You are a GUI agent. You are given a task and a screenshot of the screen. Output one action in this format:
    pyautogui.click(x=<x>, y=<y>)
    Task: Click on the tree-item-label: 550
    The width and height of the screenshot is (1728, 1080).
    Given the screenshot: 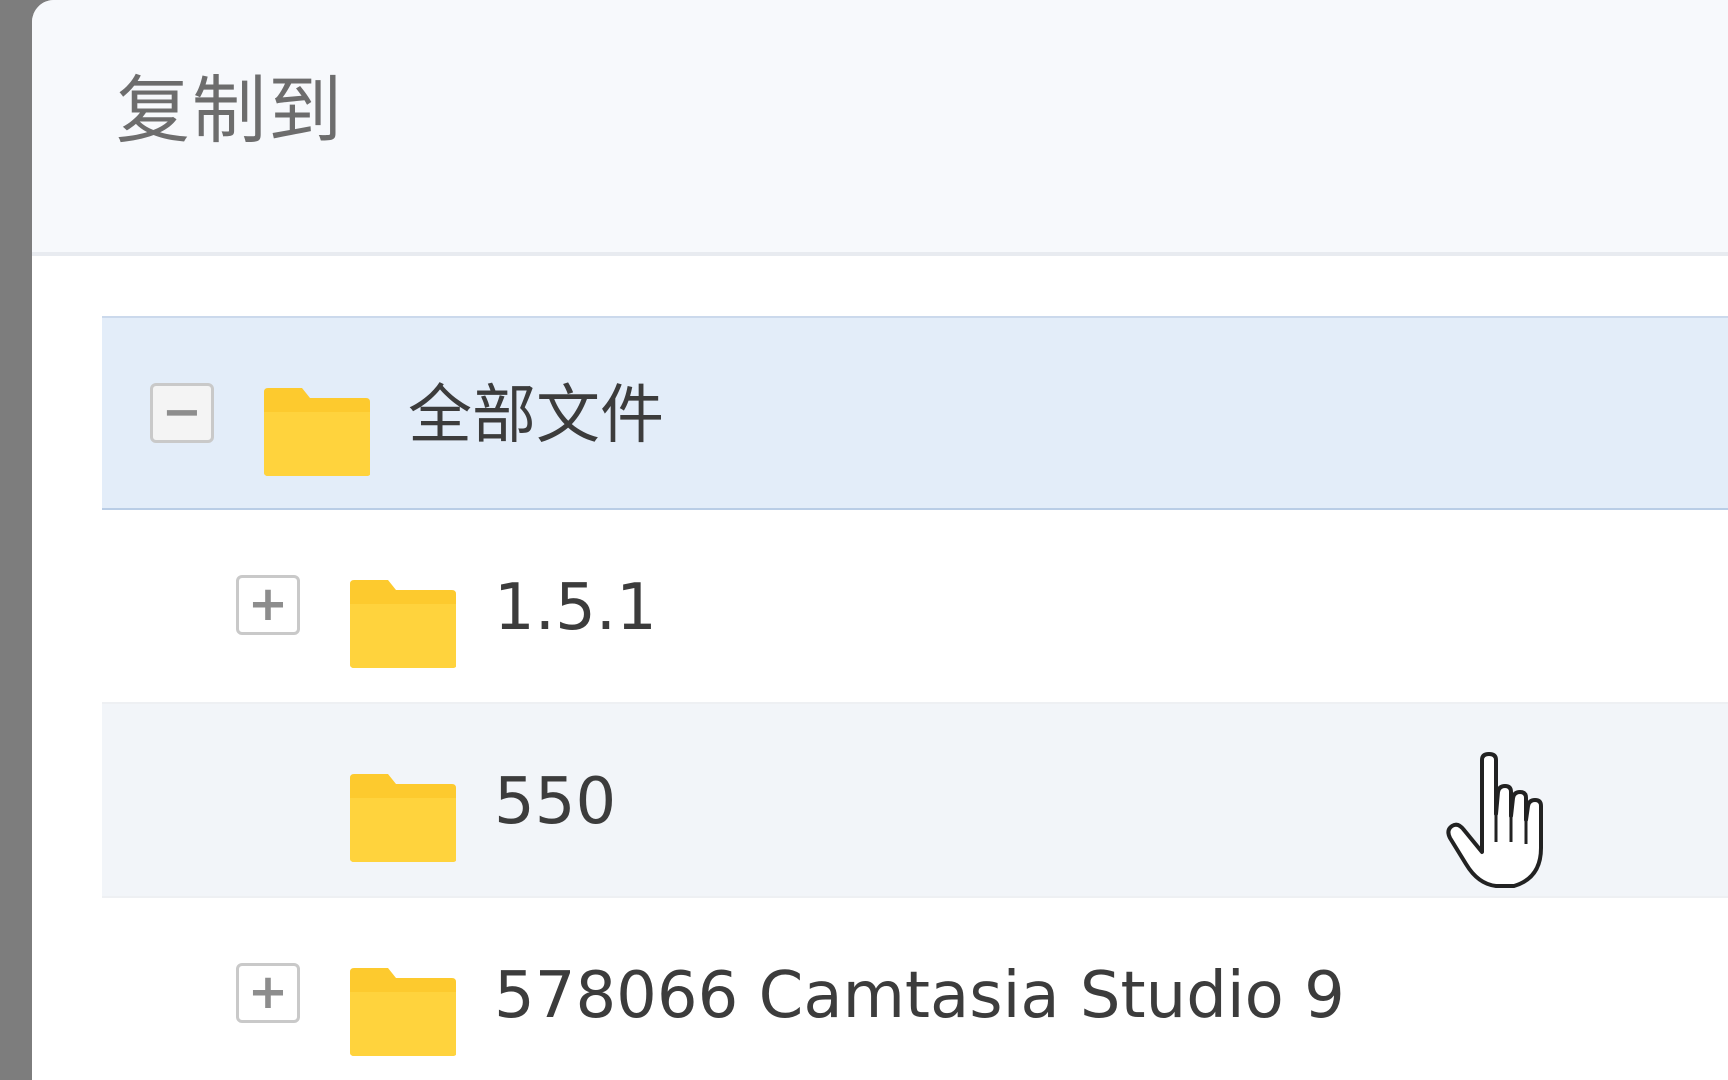 What is the action you would take?
    pyautogui.click(x=555, y=802)
    